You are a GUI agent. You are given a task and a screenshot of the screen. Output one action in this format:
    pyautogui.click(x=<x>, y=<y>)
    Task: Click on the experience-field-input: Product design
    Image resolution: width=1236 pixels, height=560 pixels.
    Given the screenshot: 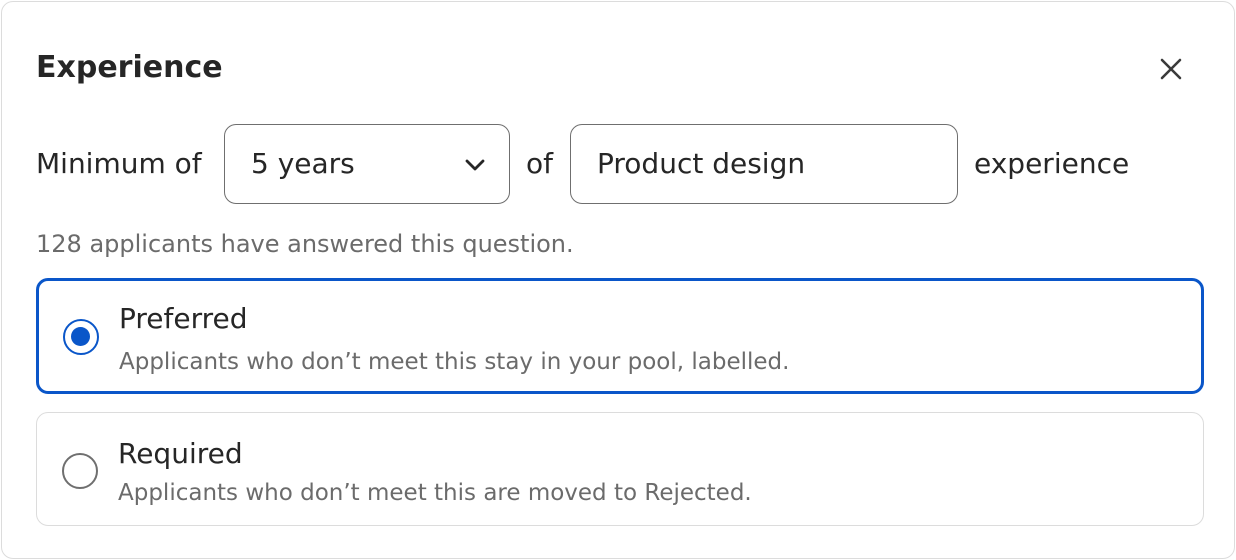 What is the action you would take?
    pyautogui.click(x=764, y=164)
    